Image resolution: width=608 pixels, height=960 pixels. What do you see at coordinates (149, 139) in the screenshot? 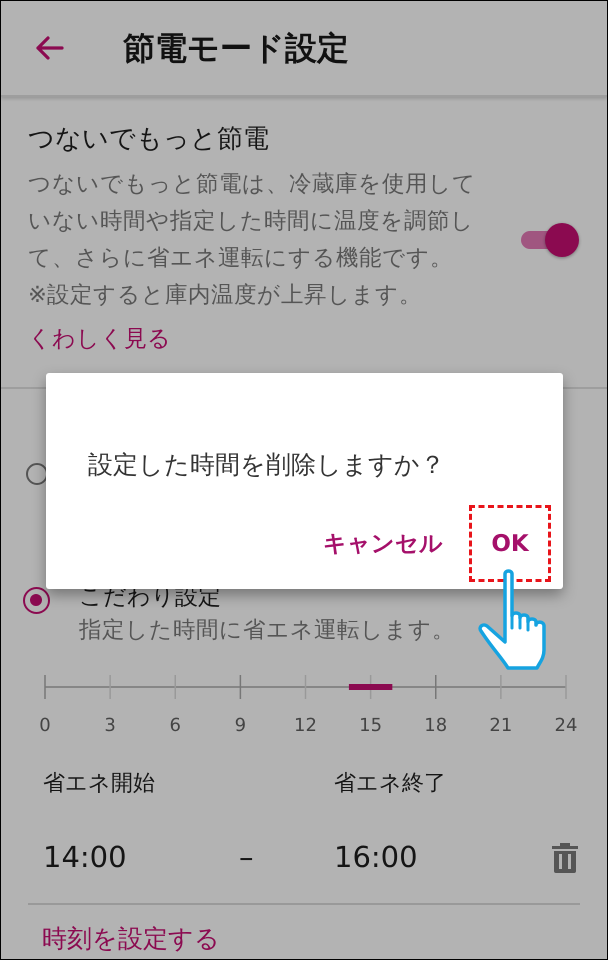
I see `section-title: つないでもっと節電` at bounding box center [149, 139].